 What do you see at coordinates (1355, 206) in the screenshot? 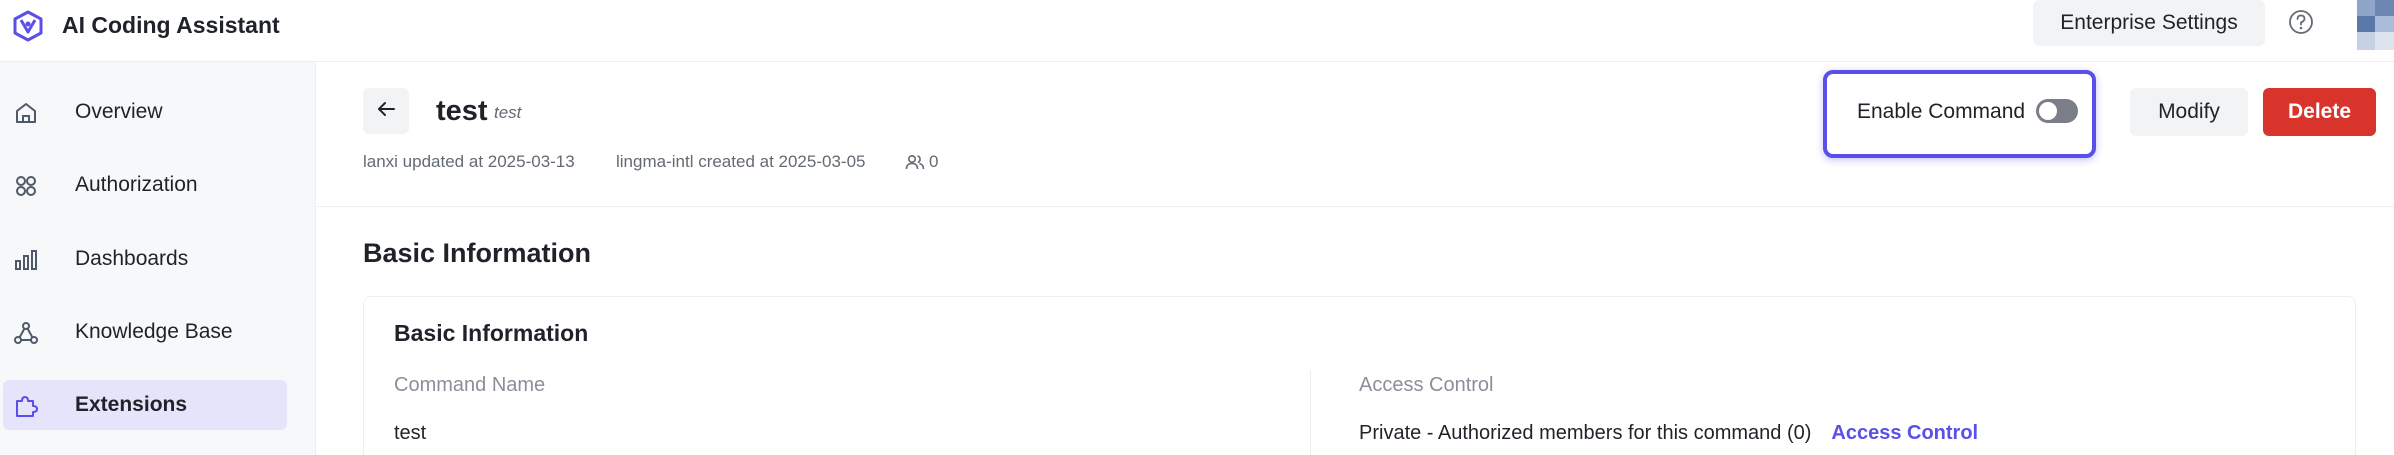
I see `header-divider` at bounding box center [1355, 206].